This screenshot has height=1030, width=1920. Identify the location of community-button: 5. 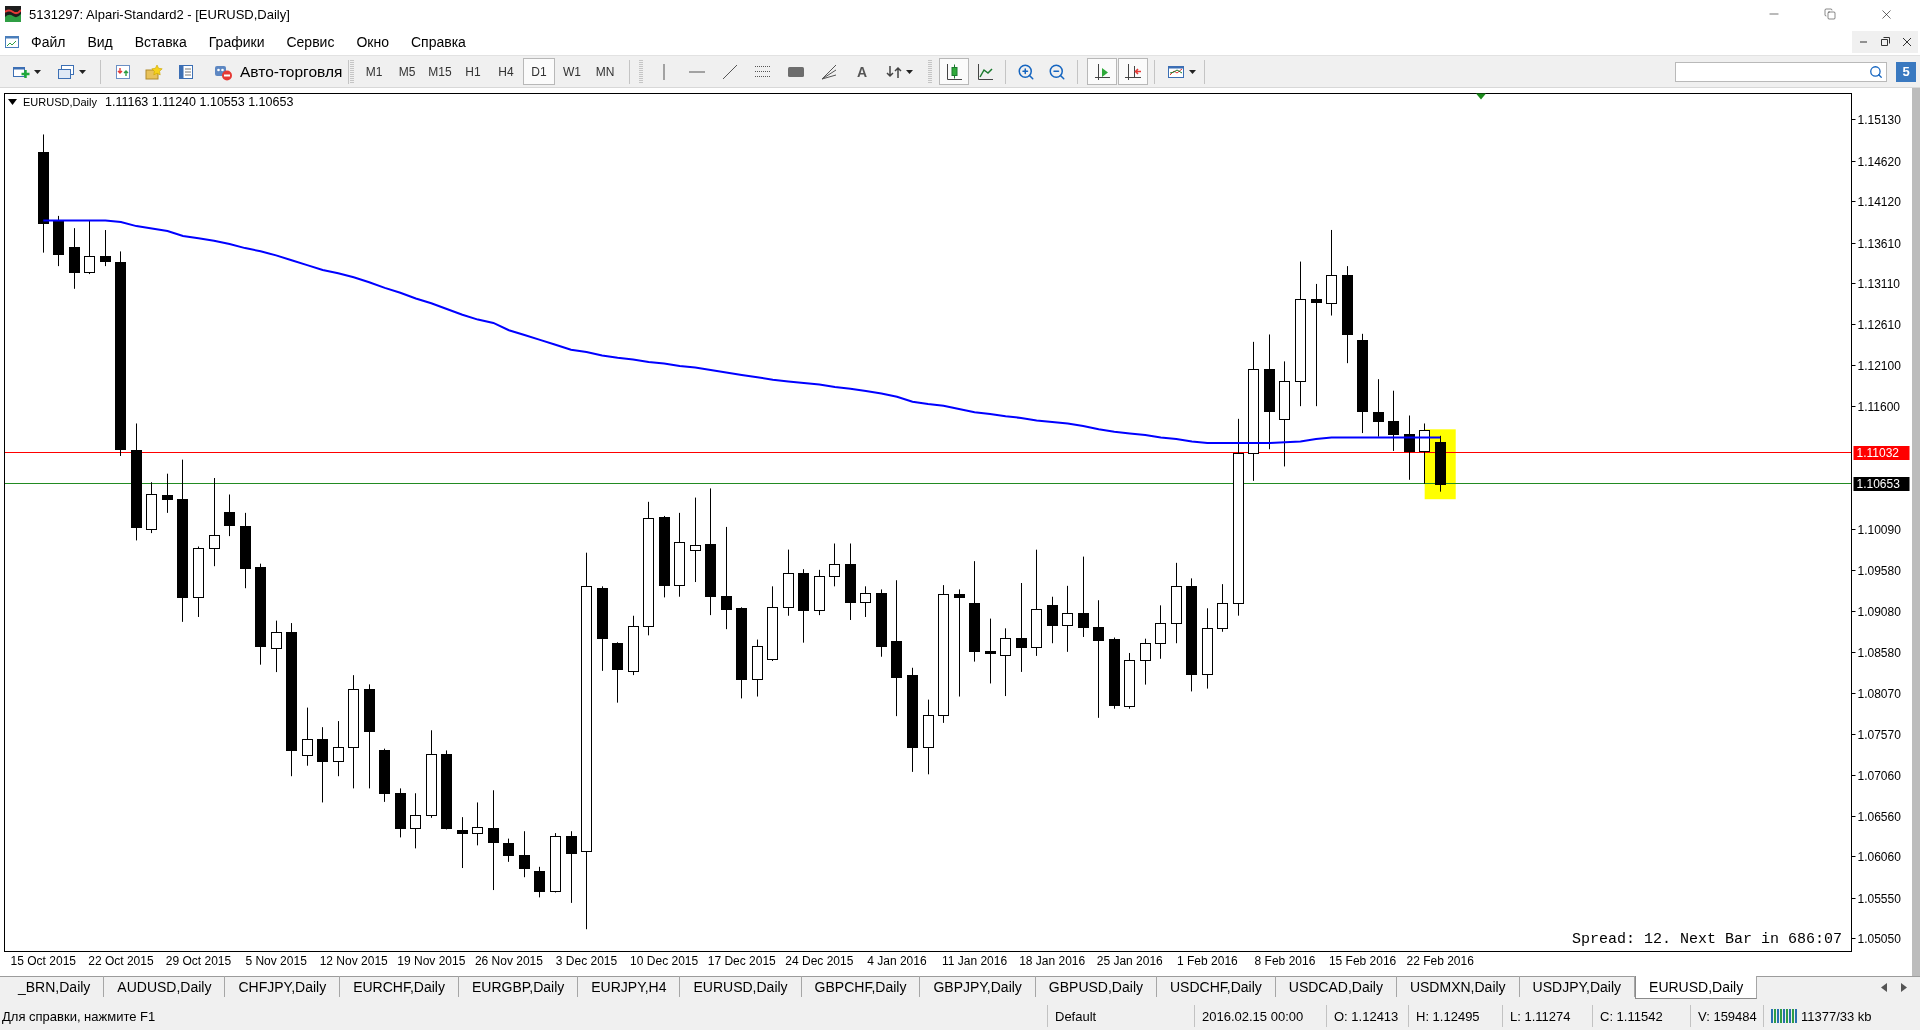
(1906, 71).